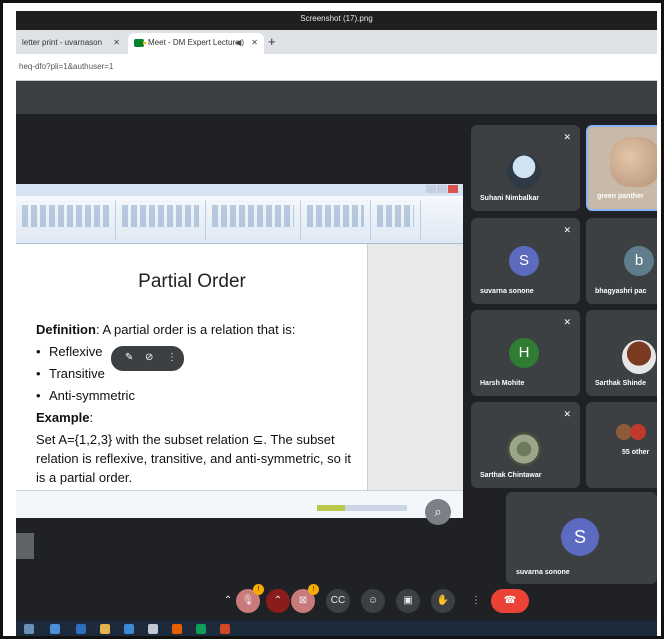  I want to click on avatar: b, so click(639, 261).